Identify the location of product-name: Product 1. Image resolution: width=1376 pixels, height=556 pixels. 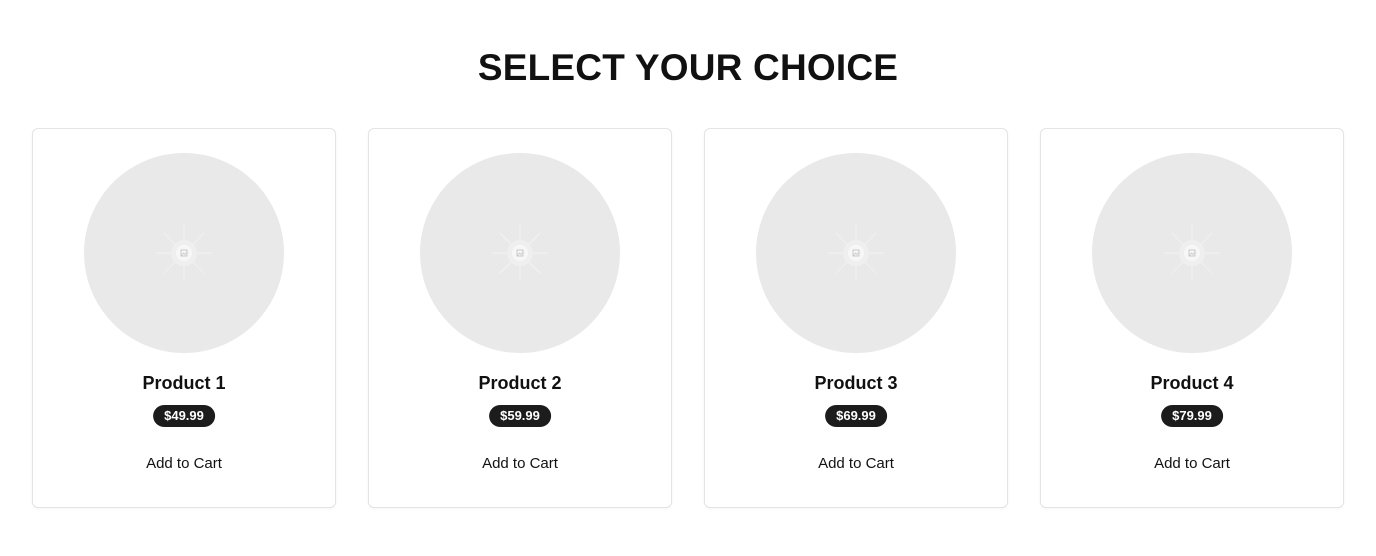
(184, 383).